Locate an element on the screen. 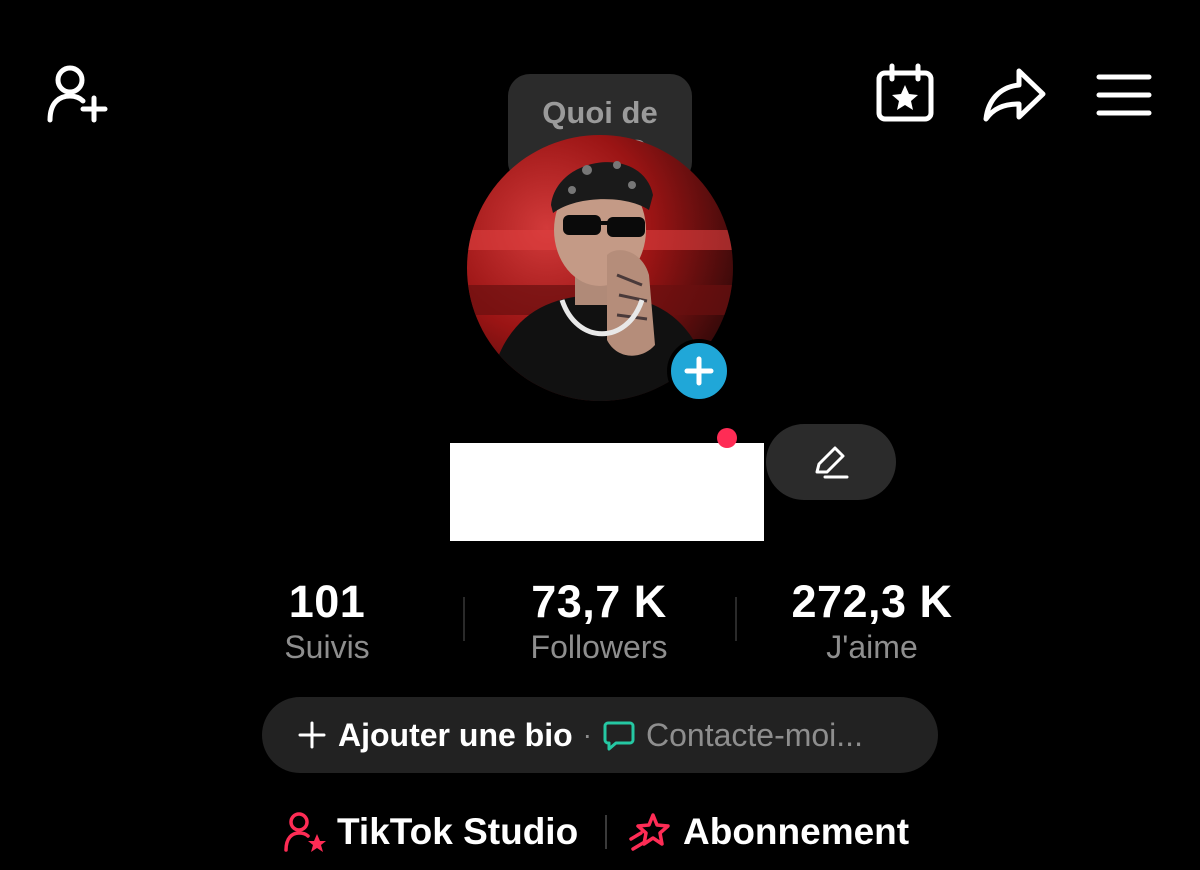 The image size is (1200, 870). stat-likes: 272,3 K J'aime is located at coordinates (872, 621).